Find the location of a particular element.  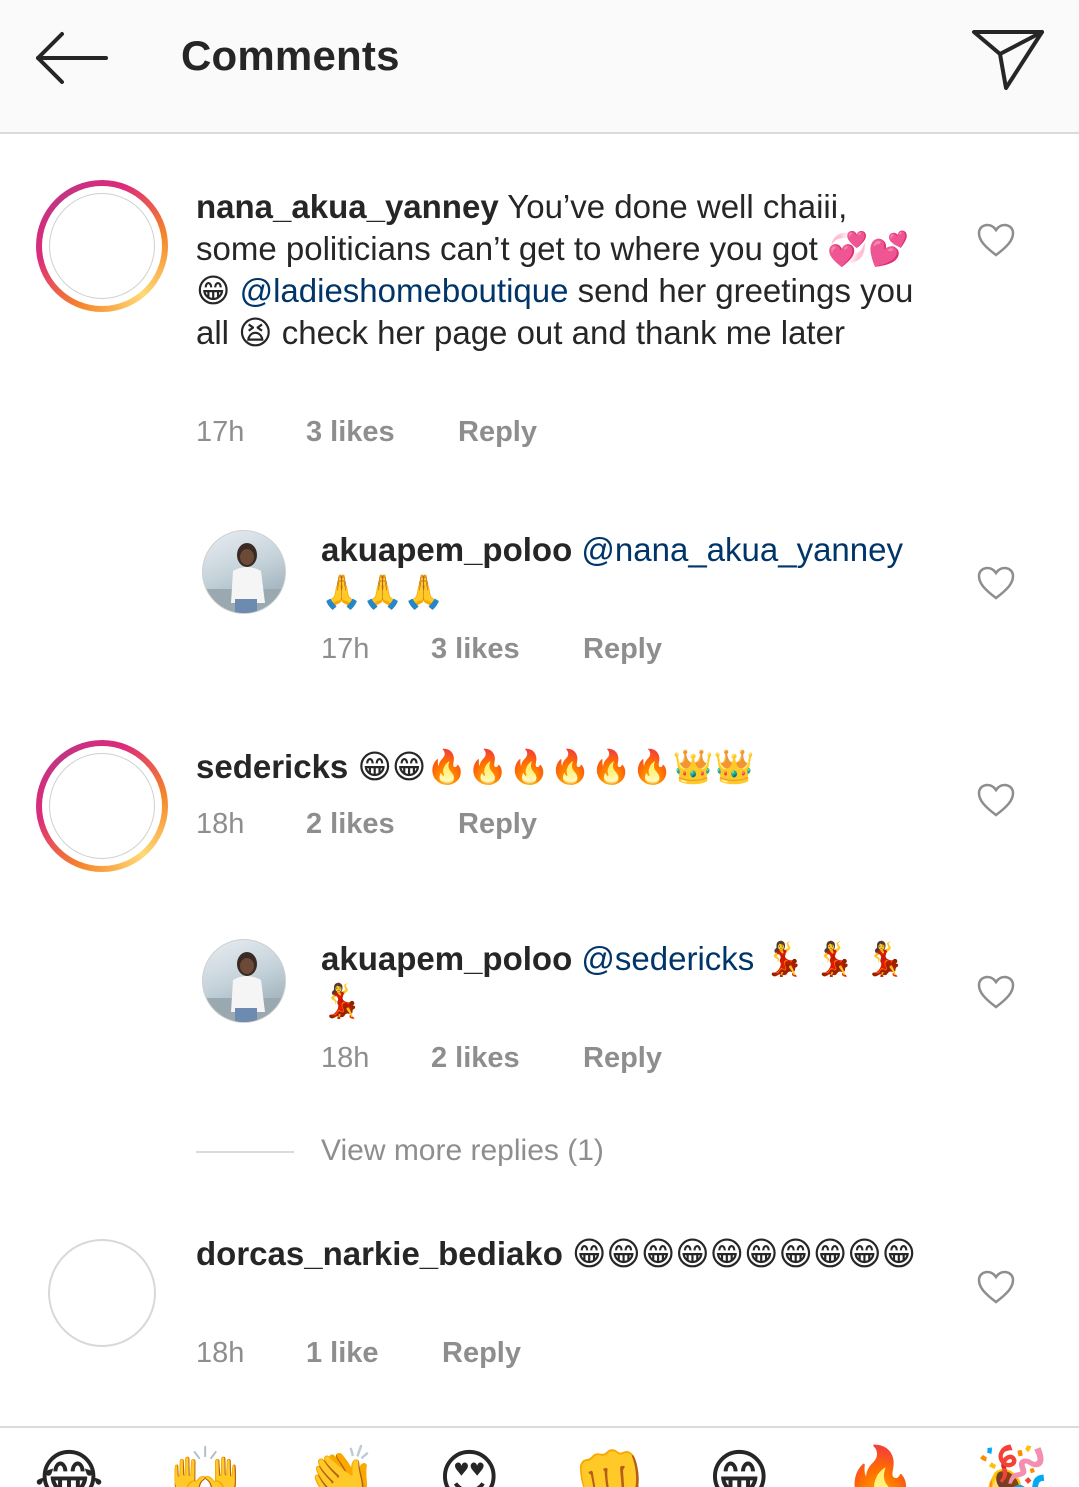

back-button is located at coordinates (72, 58).